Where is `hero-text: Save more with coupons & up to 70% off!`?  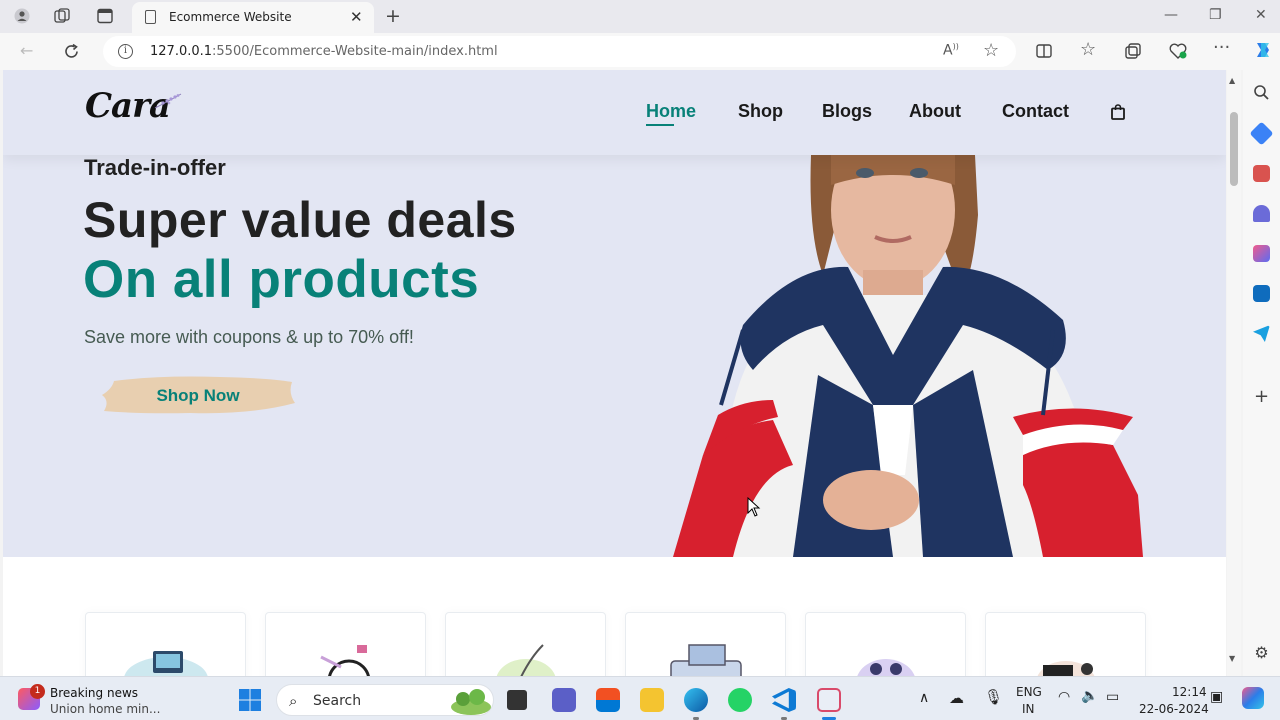 hero-text: Save more with coupons & up to 70% off! is located at coordinates (249, 337).